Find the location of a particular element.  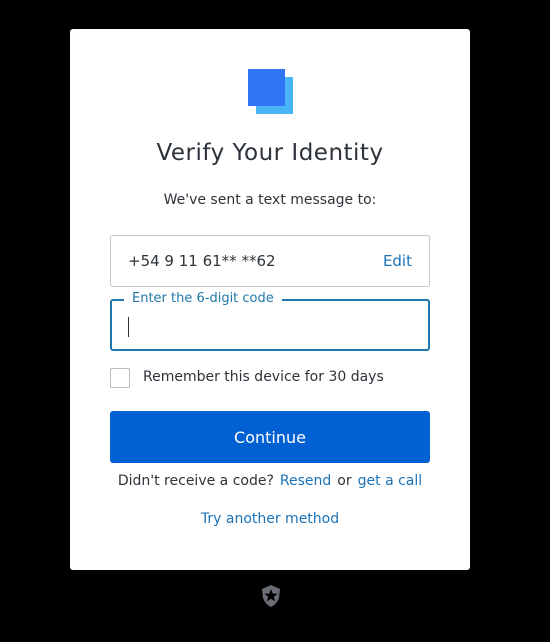

try-another-method-link: Try another method is located at coordinates (270, 519).